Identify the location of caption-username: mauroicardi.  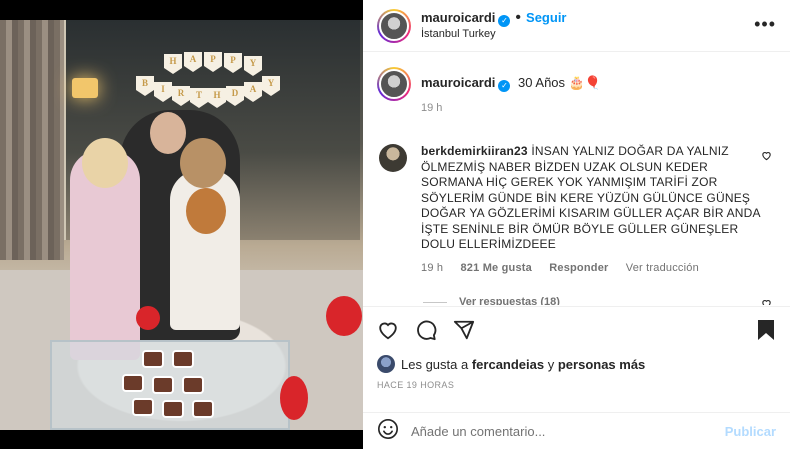
(458, 82).